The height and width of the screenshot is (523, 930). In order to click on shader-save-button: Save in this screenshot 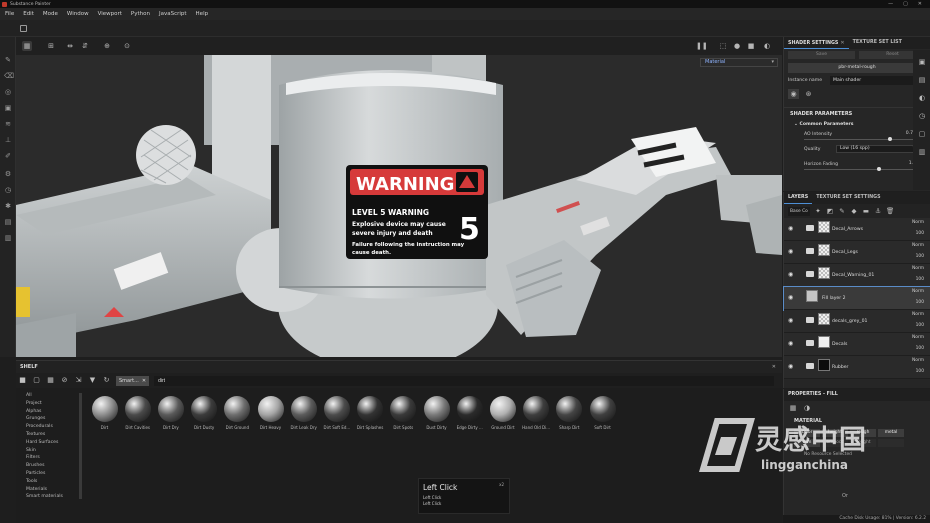, I will do `click(821, 55)`.